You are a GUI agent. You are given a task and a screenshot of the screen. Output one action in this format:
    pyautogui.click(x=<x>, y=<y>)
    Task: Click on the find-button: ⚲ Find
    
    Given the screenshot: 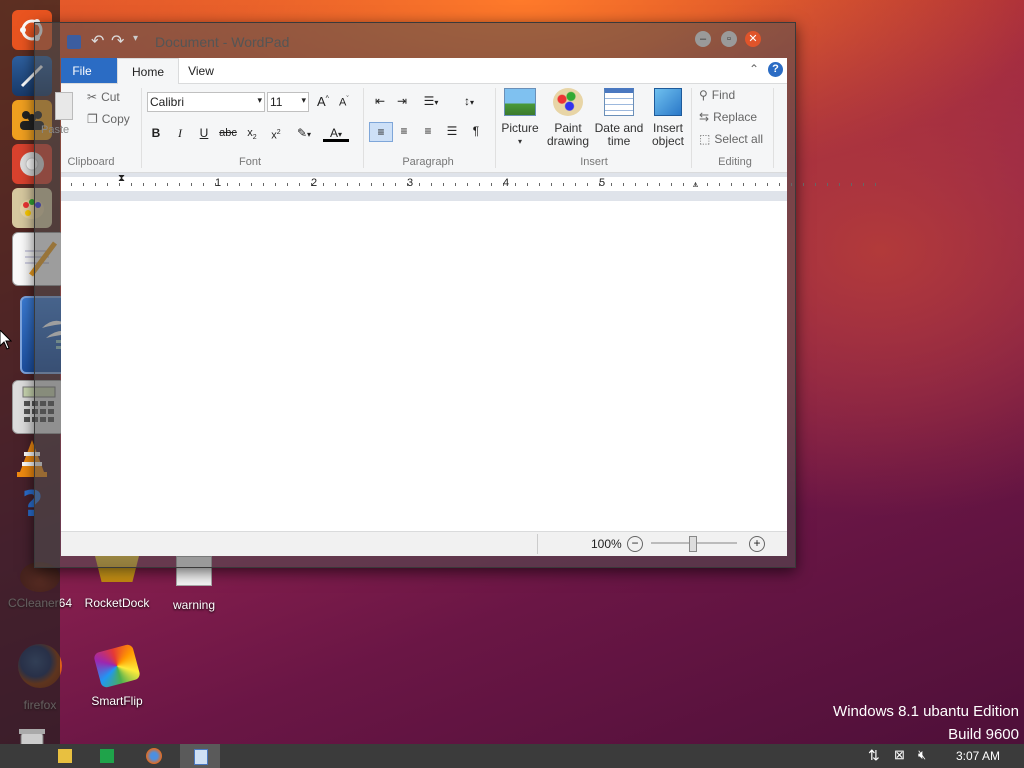 What is the action you would take?
    pyautogui.click(x=717, y=95)
    